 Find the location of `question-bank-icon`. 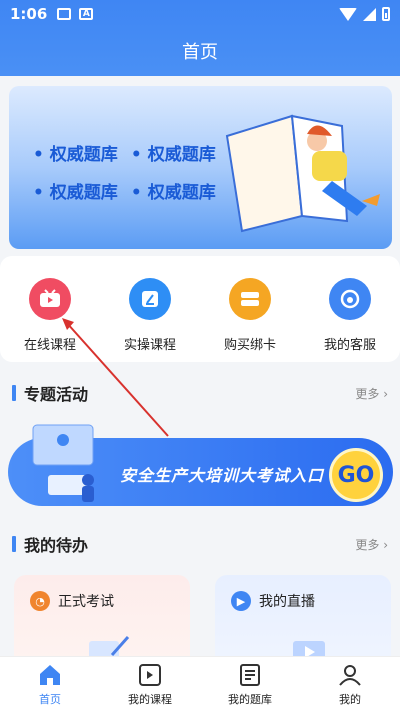

question-bank-icon is located at coordinates (250, 675).